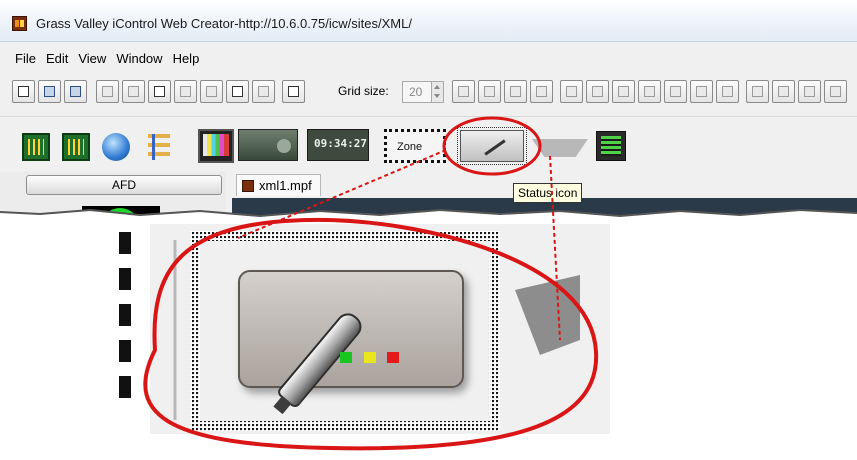 This screenshot has width=857, height=460. I want to click on grass-valley-app-icon, so click(19, 23).